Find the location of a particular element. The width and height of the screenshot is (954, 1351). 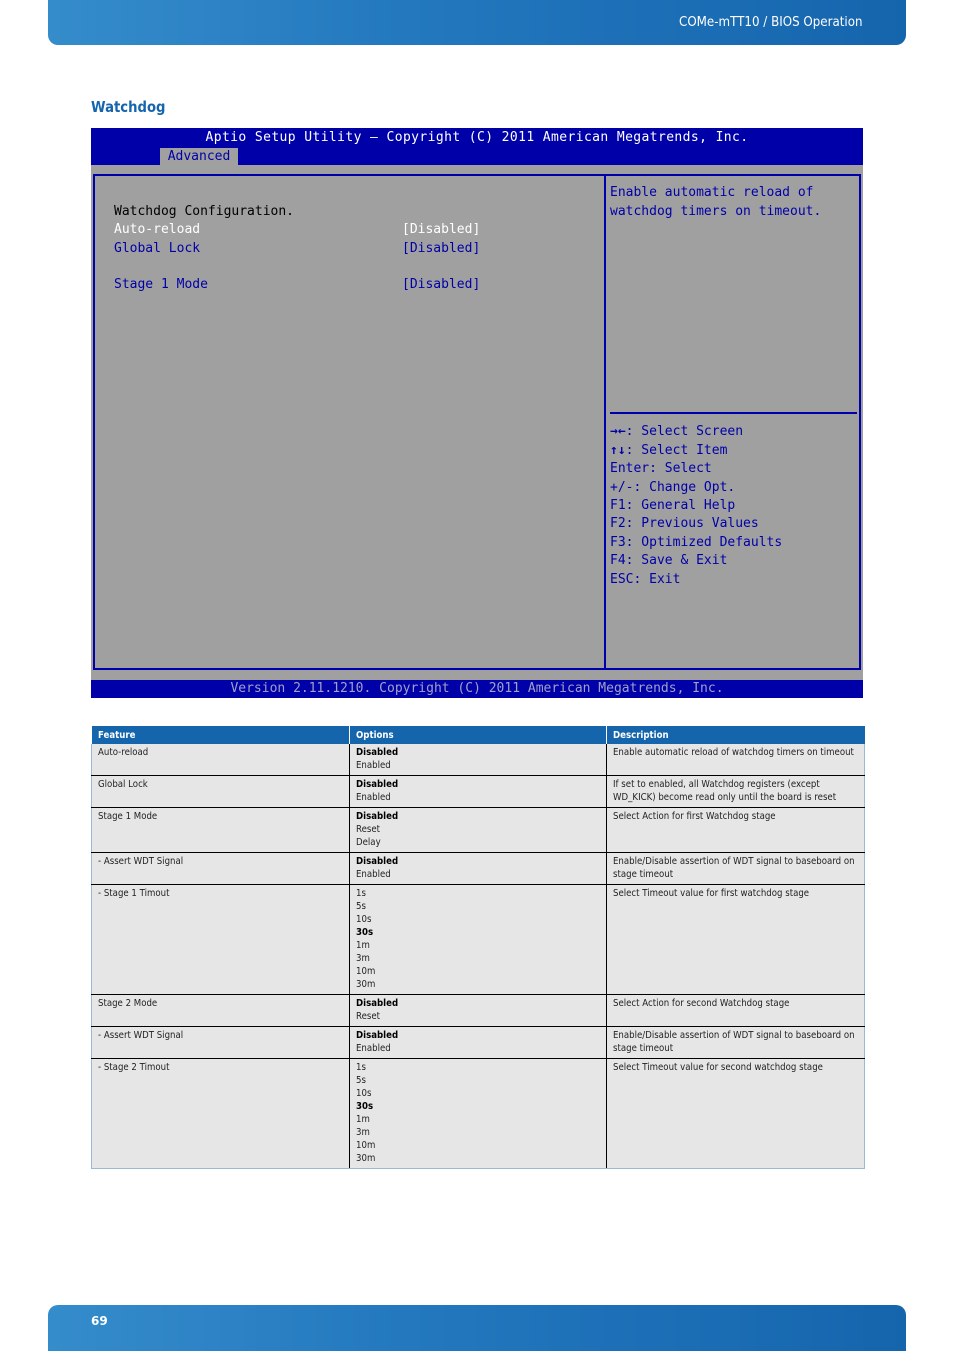

feature-cell: Global Lock is located at coordinates (220, 791).